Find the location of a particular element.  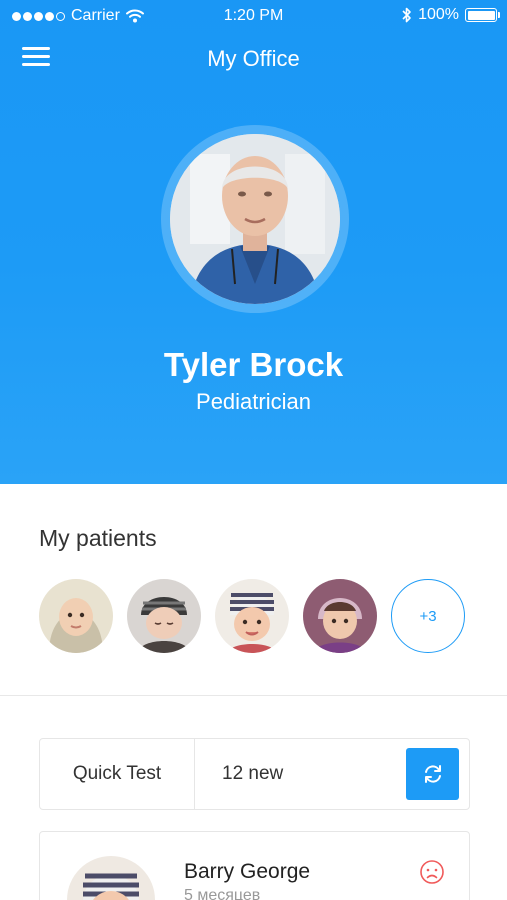

quick-test-count: 12 new is located at coordinates (253, 773).